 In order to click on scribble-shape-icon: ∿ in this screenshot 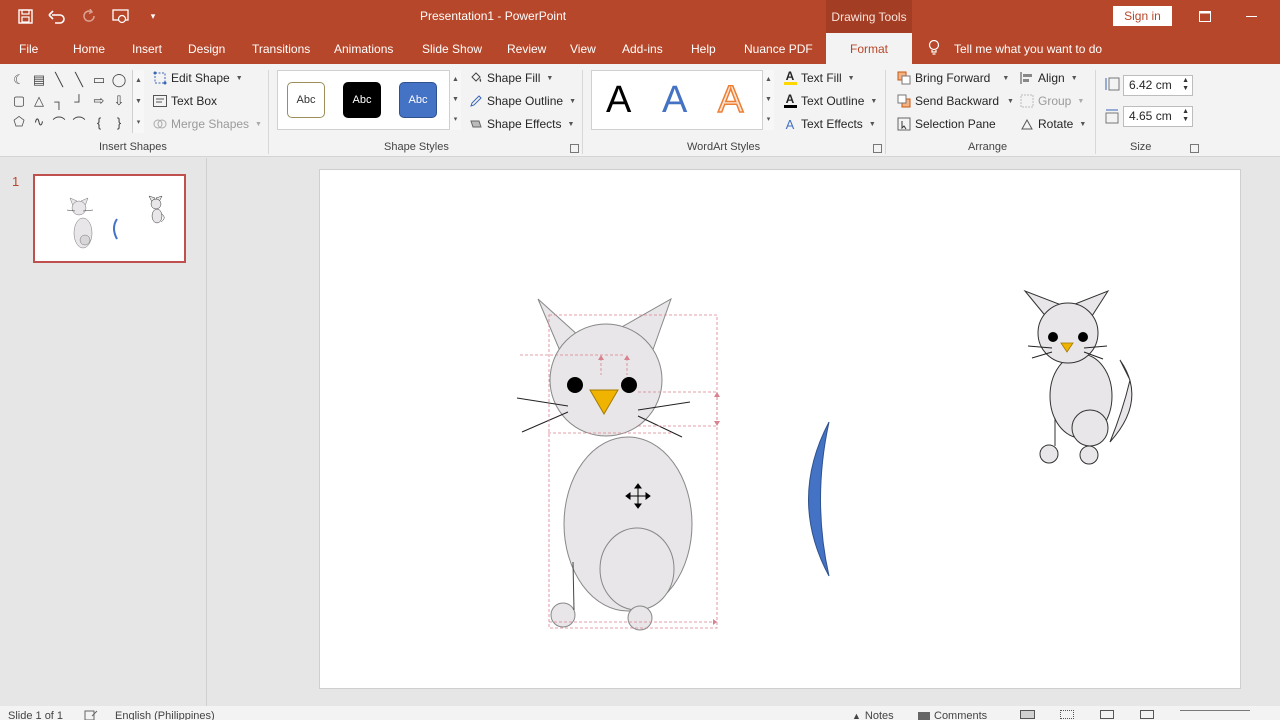, I will do `click(39, 122)`.